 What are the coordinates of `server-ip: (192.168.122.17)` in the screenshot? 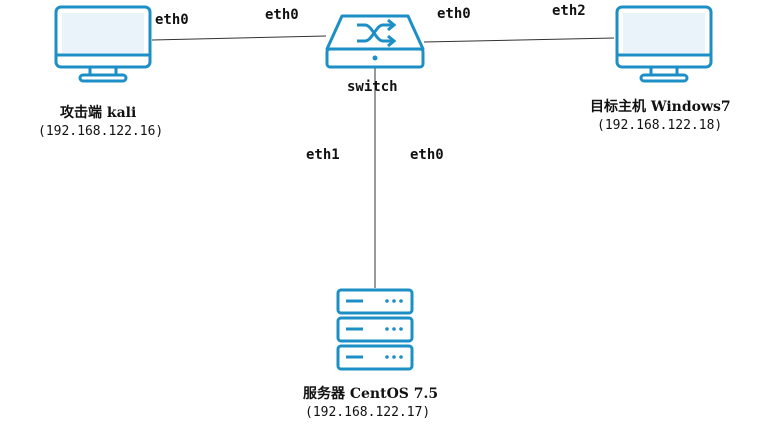 It's located at (368, 412).